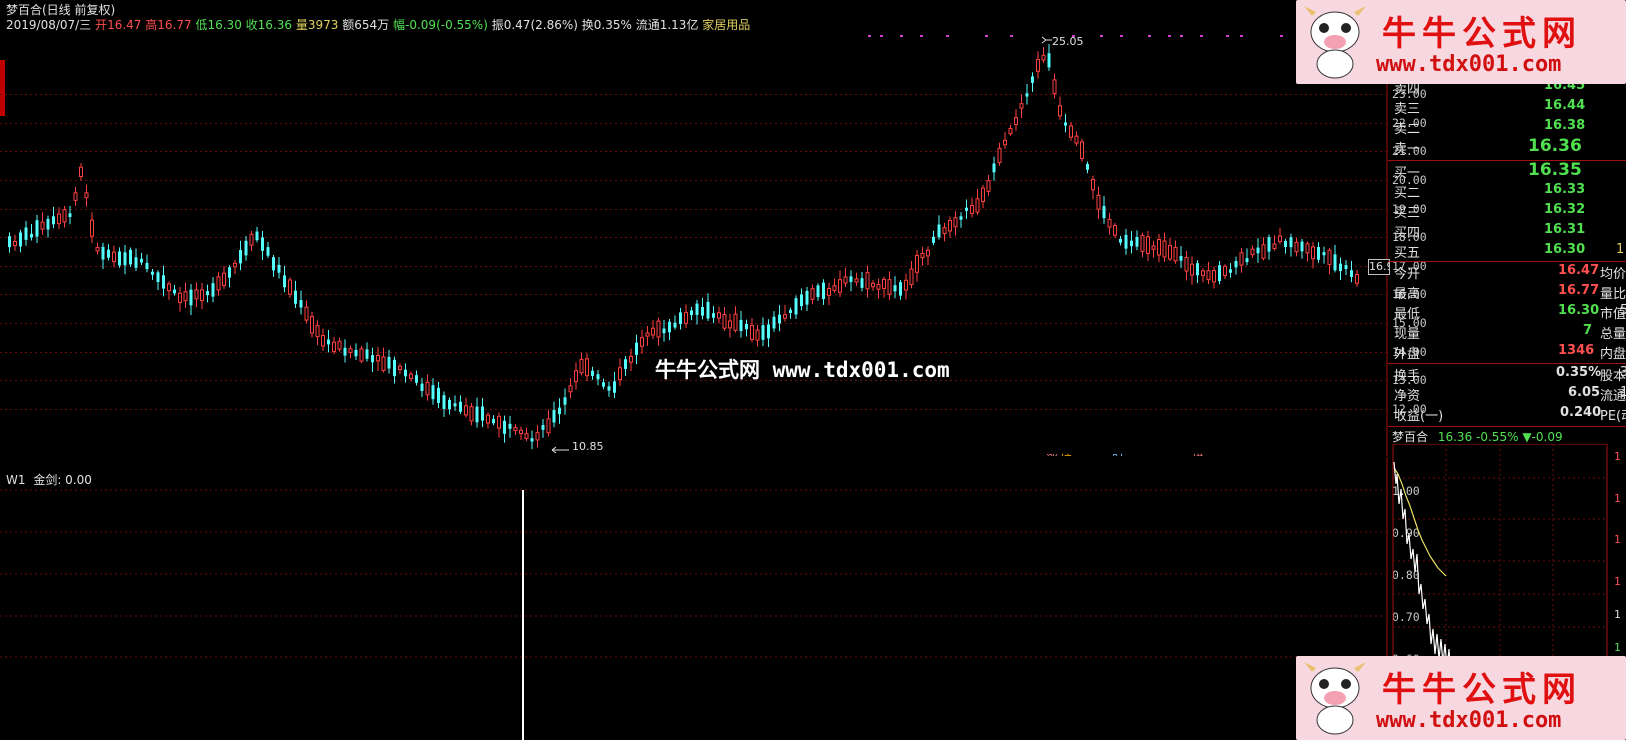 This screenshot has width=1626, height=740. What do you see at coordinates (1510, 312) in the screenshot?
I see `stat-row: 最低 16.30 市值 5` at bounding box center [1510, 312].